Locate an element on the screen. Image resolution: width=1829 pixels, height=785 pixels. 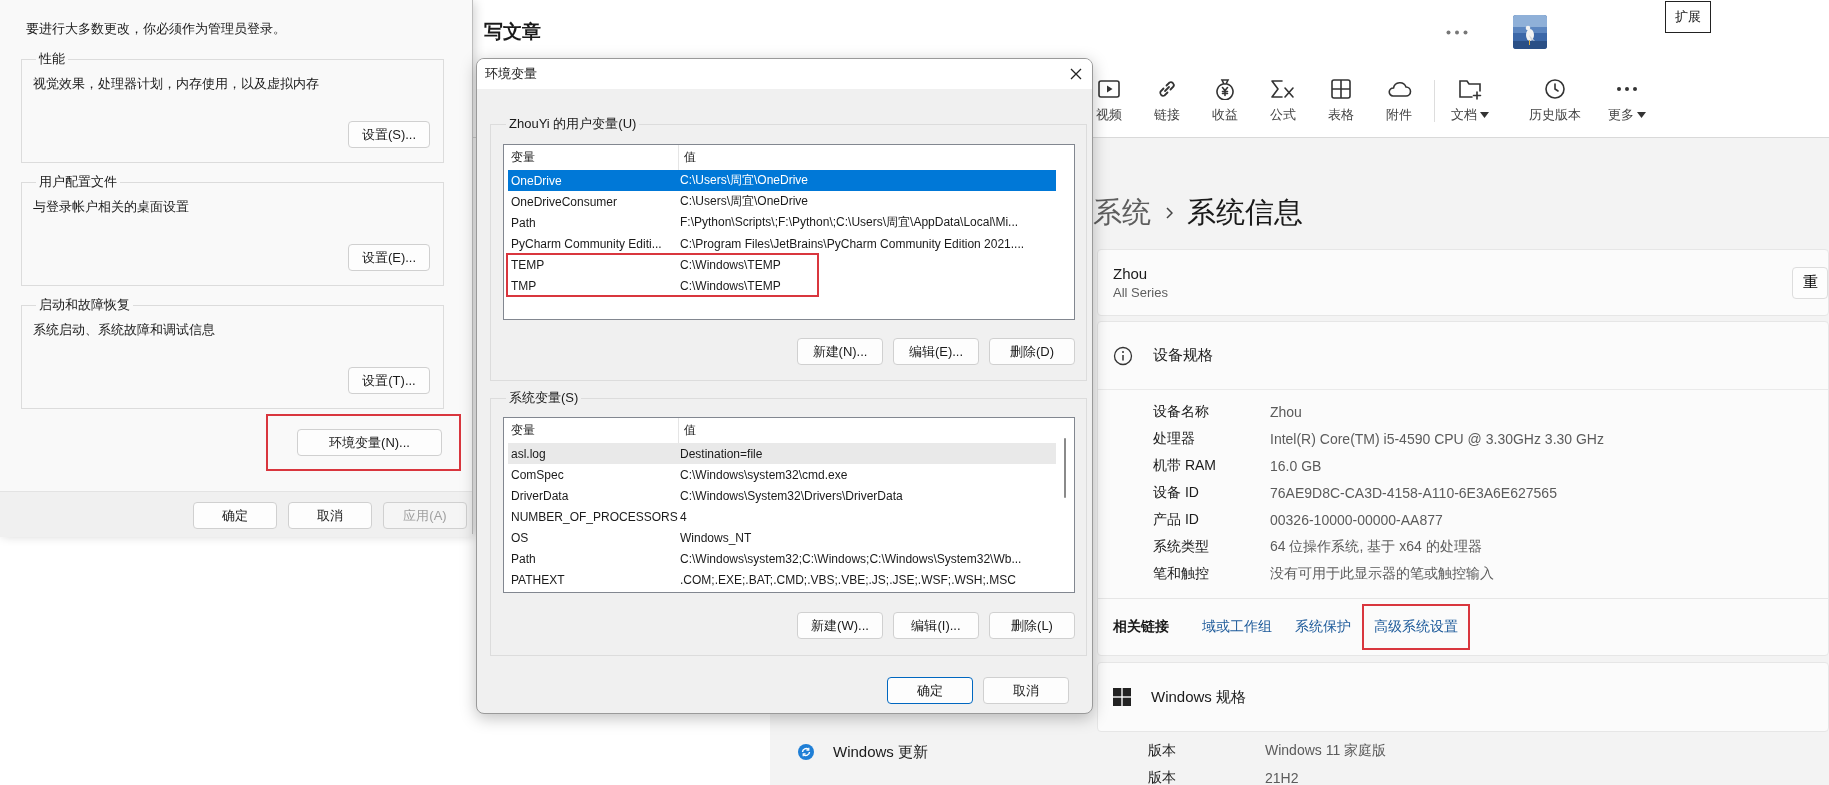
variable-name: OS is located at coordinates (520, 537).